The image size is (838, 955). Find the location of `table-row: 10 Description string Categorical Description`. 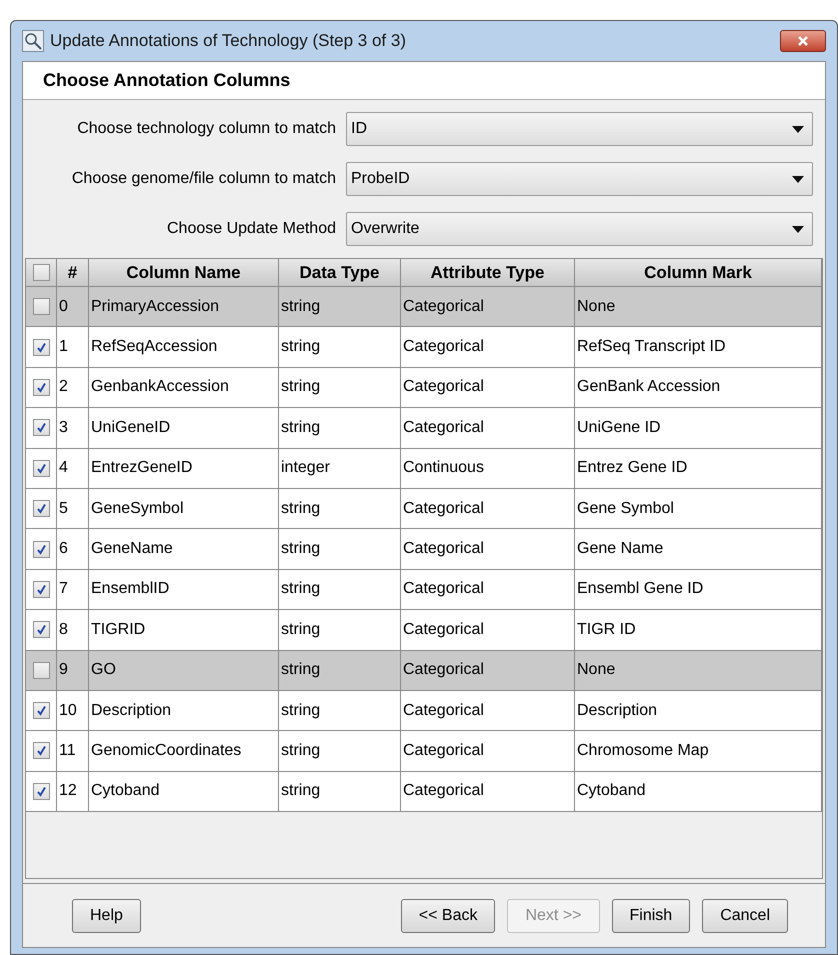

table-row: 10 Description string Categorical Description is located at coordinates (424, 711).